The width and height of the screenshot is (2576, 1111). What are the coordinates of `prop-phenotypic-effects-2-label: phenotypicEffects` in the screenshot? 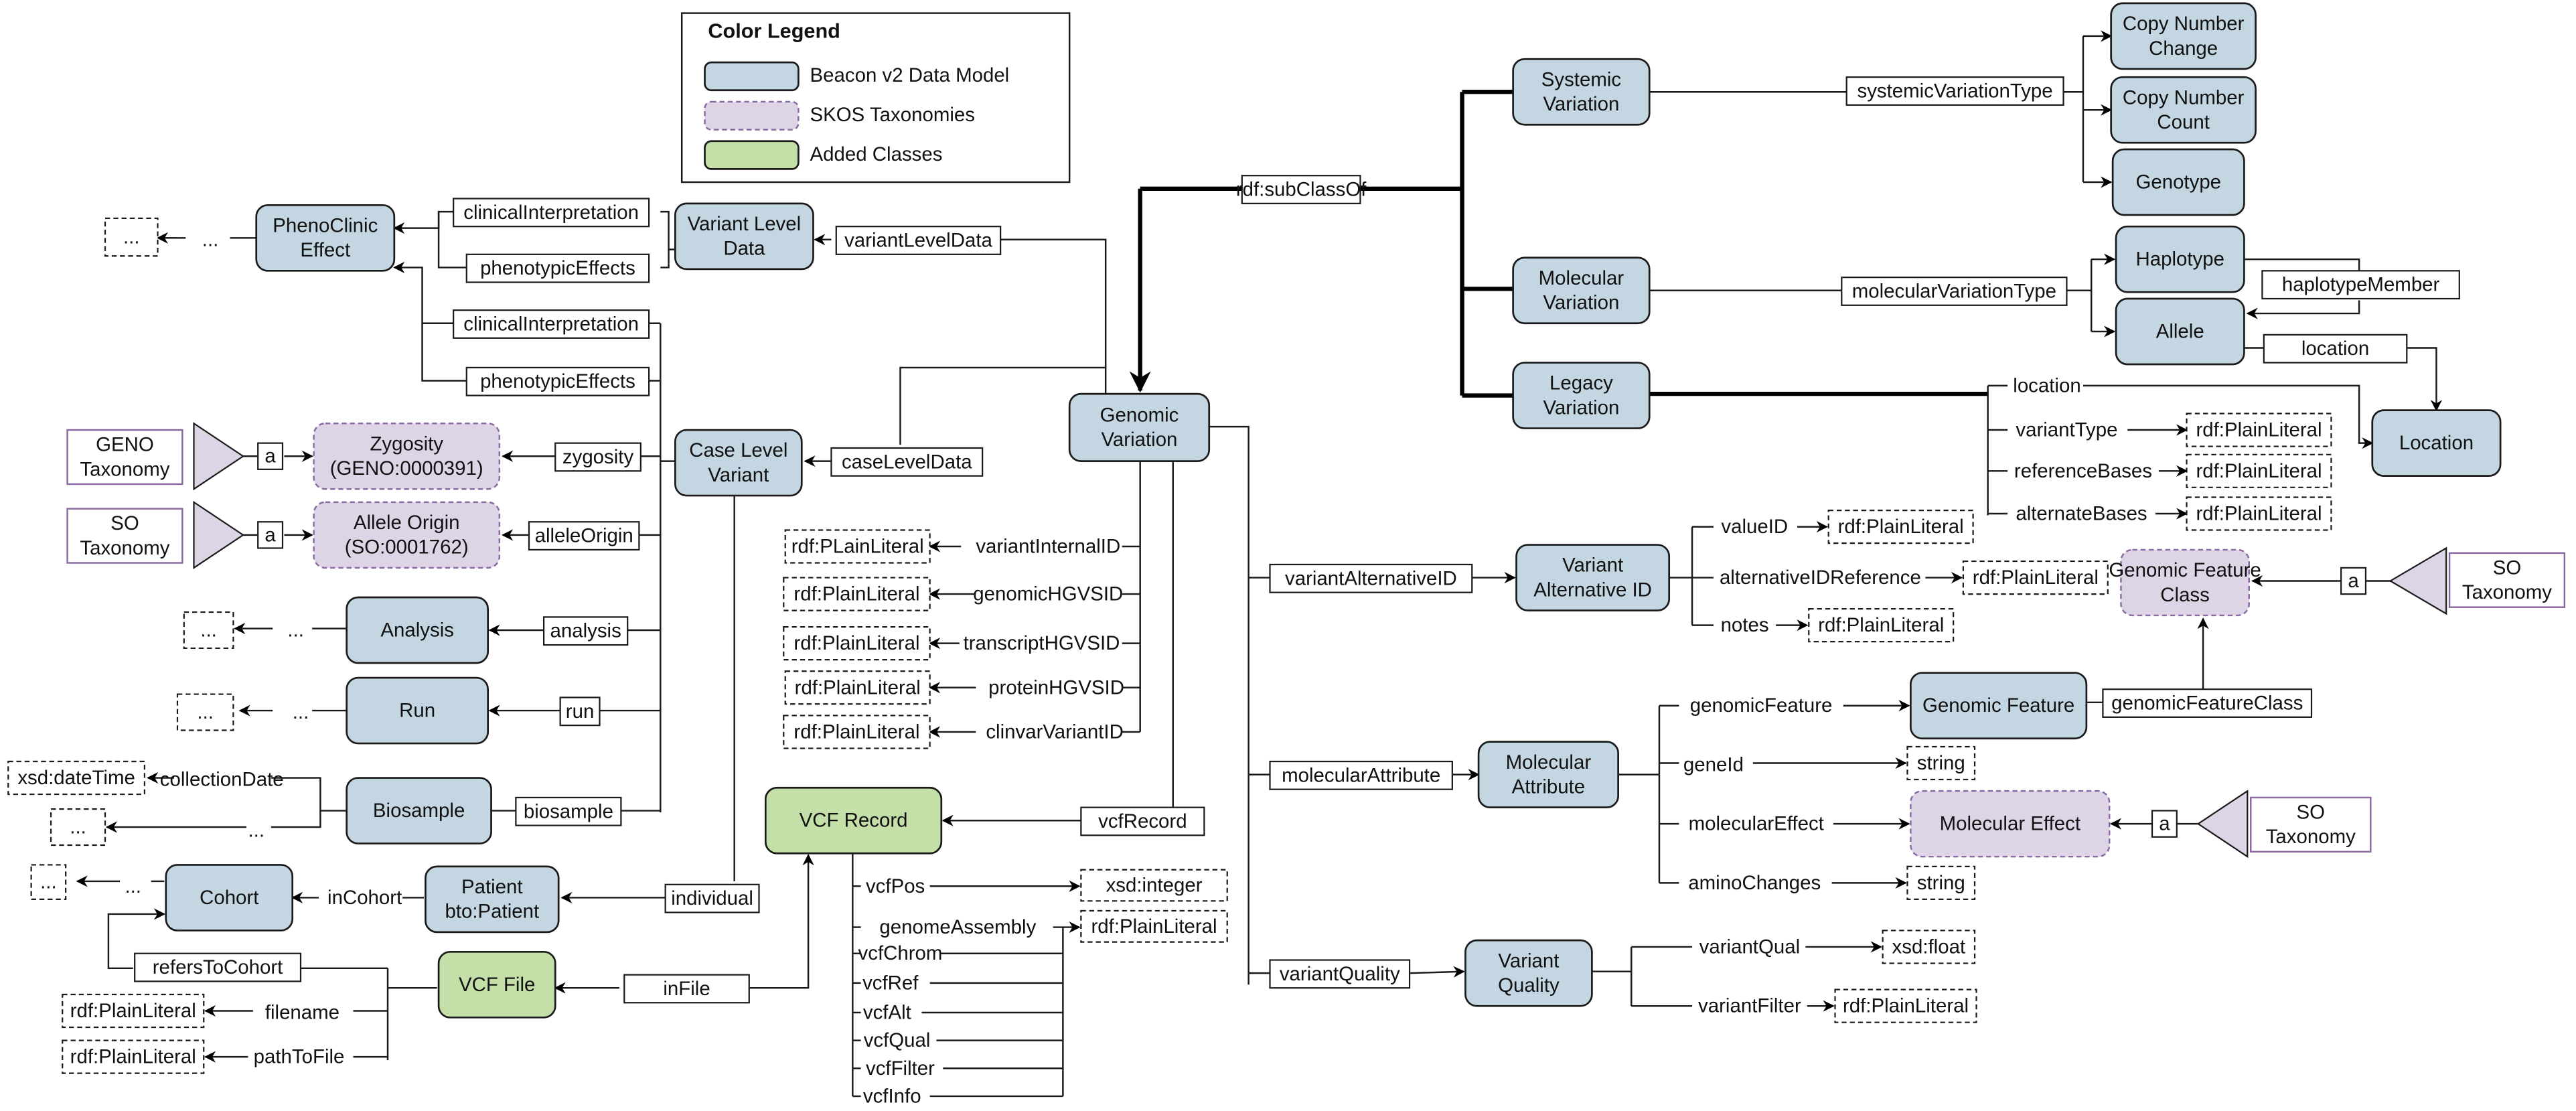 It's located at (557, 381).